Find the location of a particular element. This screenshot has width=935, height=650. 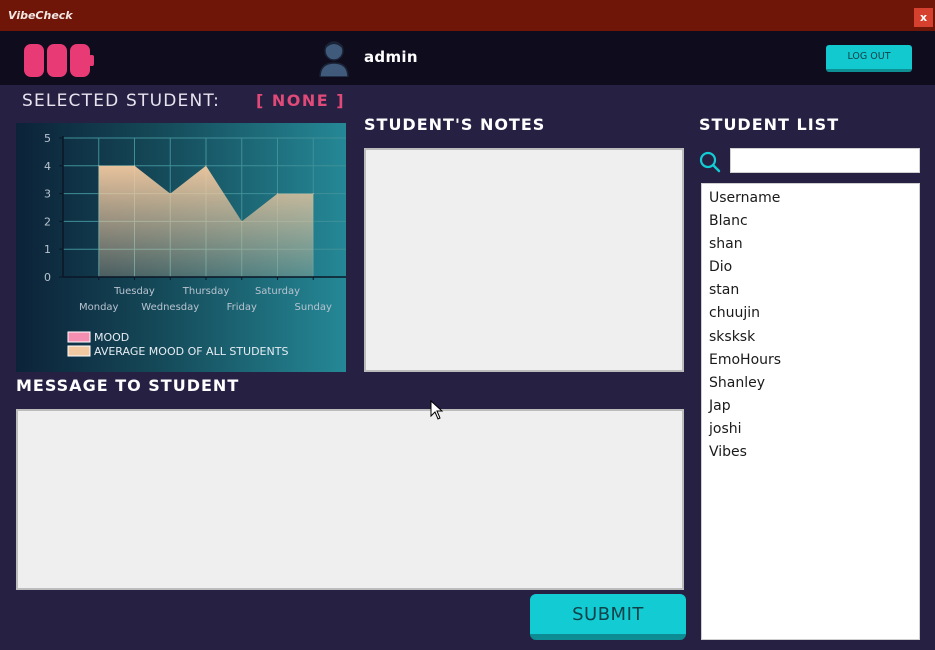

list-header-username: Username is located at coordinates (810, 198).